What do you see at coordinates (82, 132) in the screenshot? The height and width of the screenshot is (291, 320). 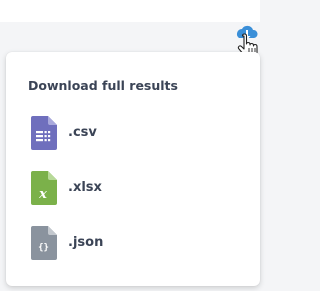 I see `csv-option-label: .csv` at bounding box center [82, 132].